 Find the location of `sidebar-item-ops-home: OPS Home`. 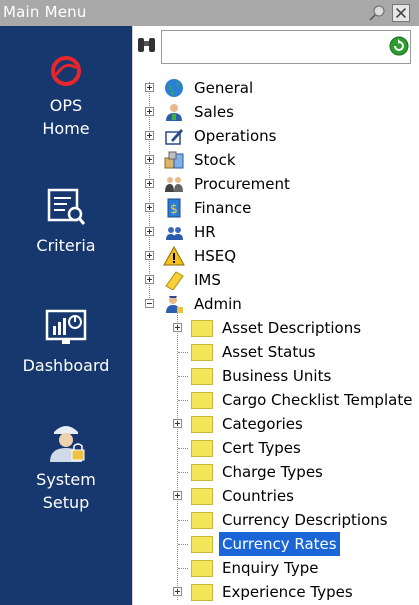

sidebar-item-ops-home: OPS Home is located at coordinates (66, 97).